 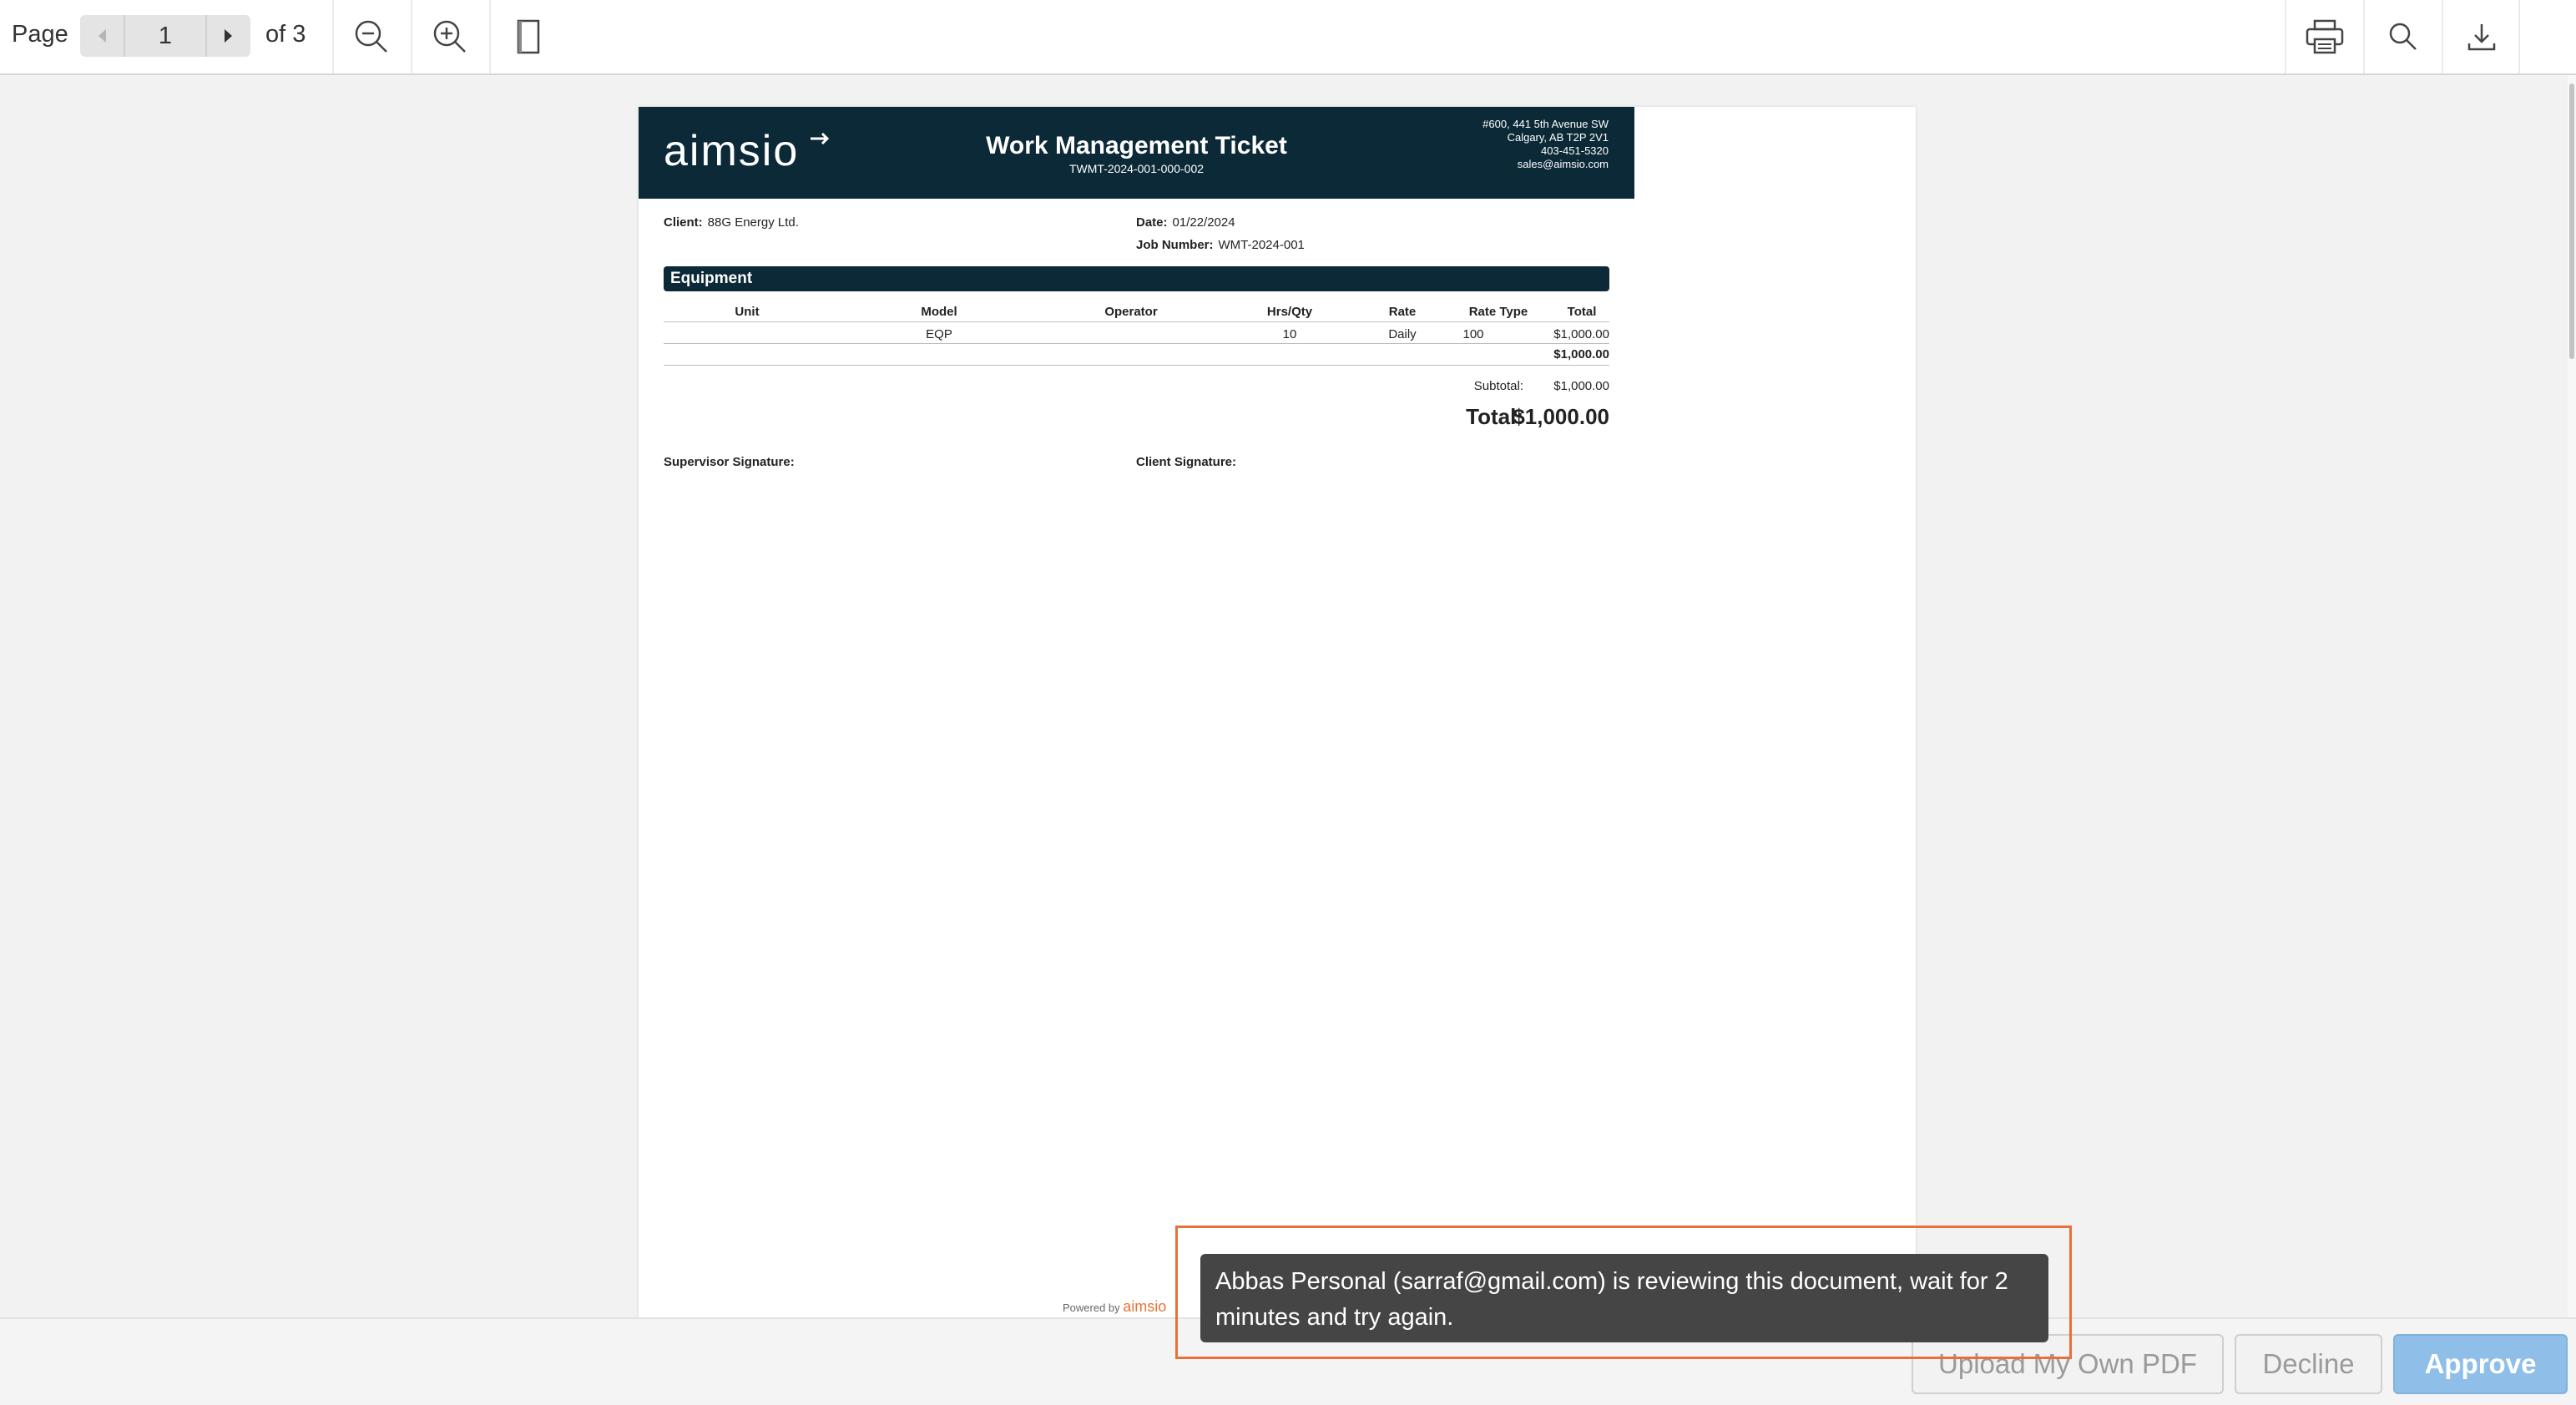 I want to click on search-button, so click(x=2403, y=36).